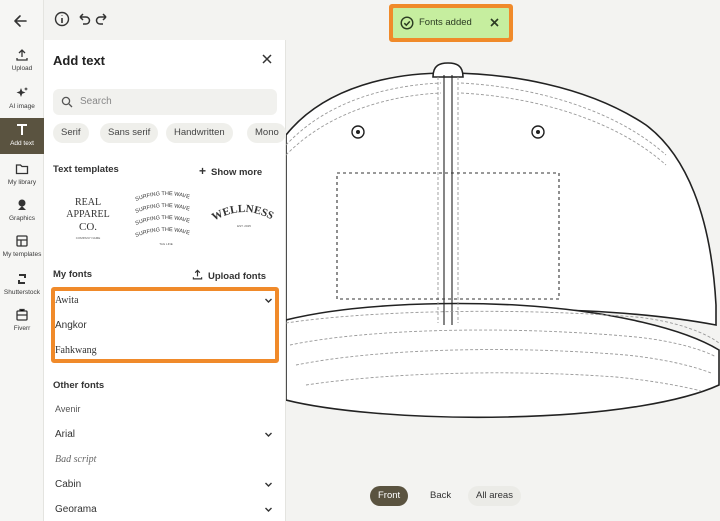 This screenshot has width=720, height=521. Describe the element at coordinates (102, 19) in the screenshot. I see `redo-icon` at that location.